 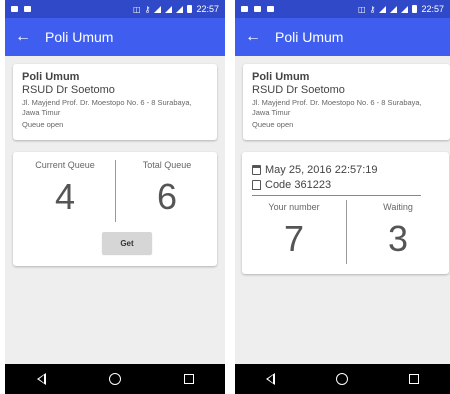 I want to click on ticket-date-row: May 25, 2016 22:57:19, so click(x=315, y=170).